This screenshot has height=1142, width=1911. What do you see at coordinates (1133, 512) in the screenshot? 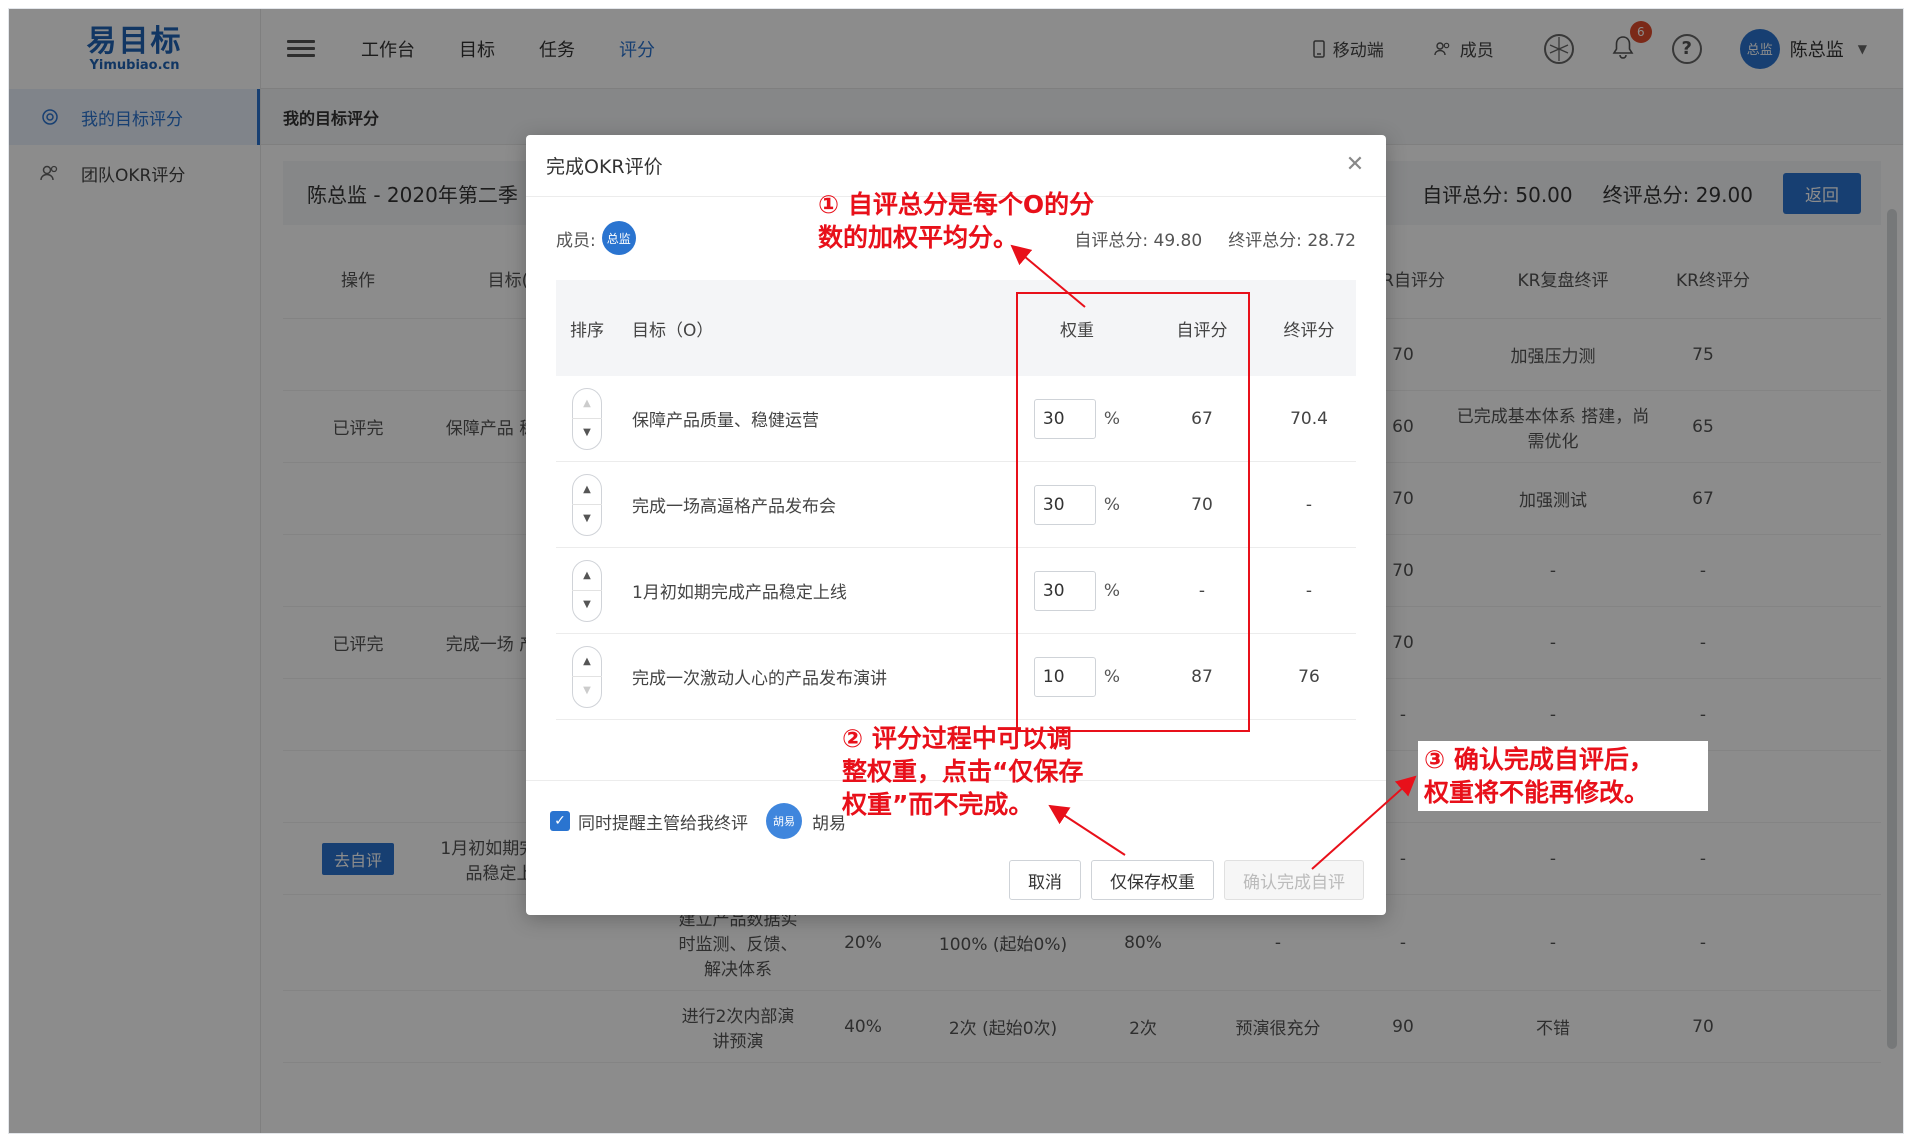
I see `annotation-highlight-box` at bounding box center [1133, 512].